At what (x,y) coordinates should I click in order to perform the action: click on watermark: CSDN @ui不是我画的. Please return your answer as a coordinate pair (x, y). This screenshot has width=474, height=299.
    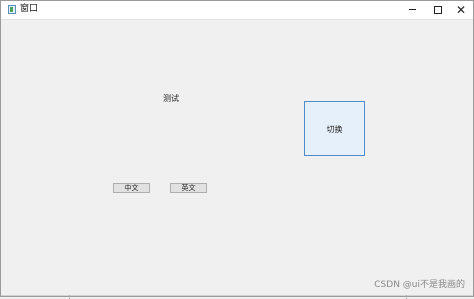
    Looking at the image, I should click on (419, 285).